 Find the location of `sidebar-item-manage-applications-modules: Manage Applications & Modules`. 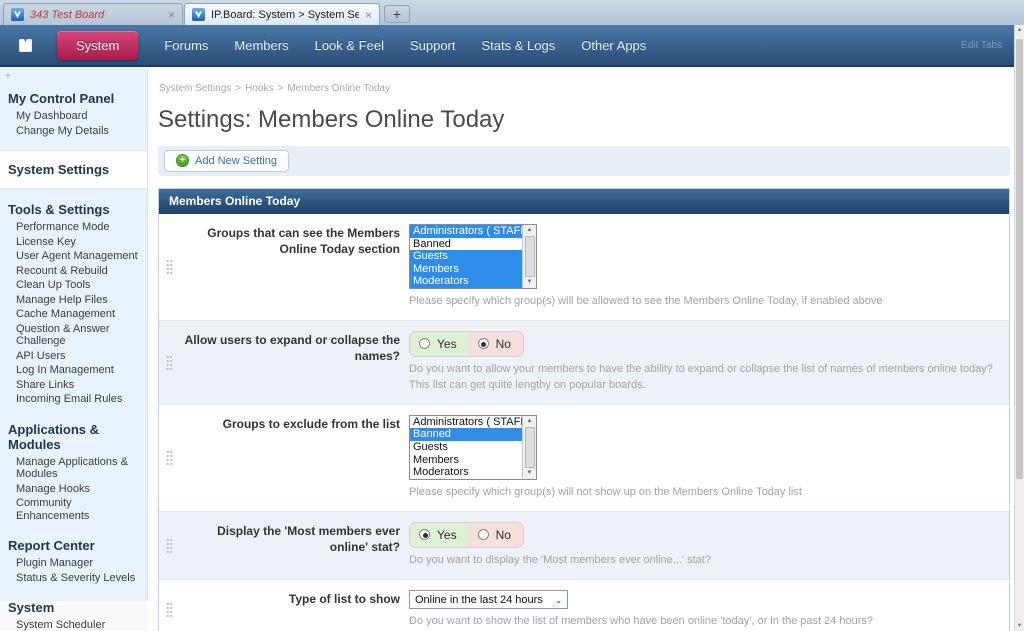

sidebar-item-manage-applications-modules: Manage Applications & Modules is located at coordinates (73, 468).